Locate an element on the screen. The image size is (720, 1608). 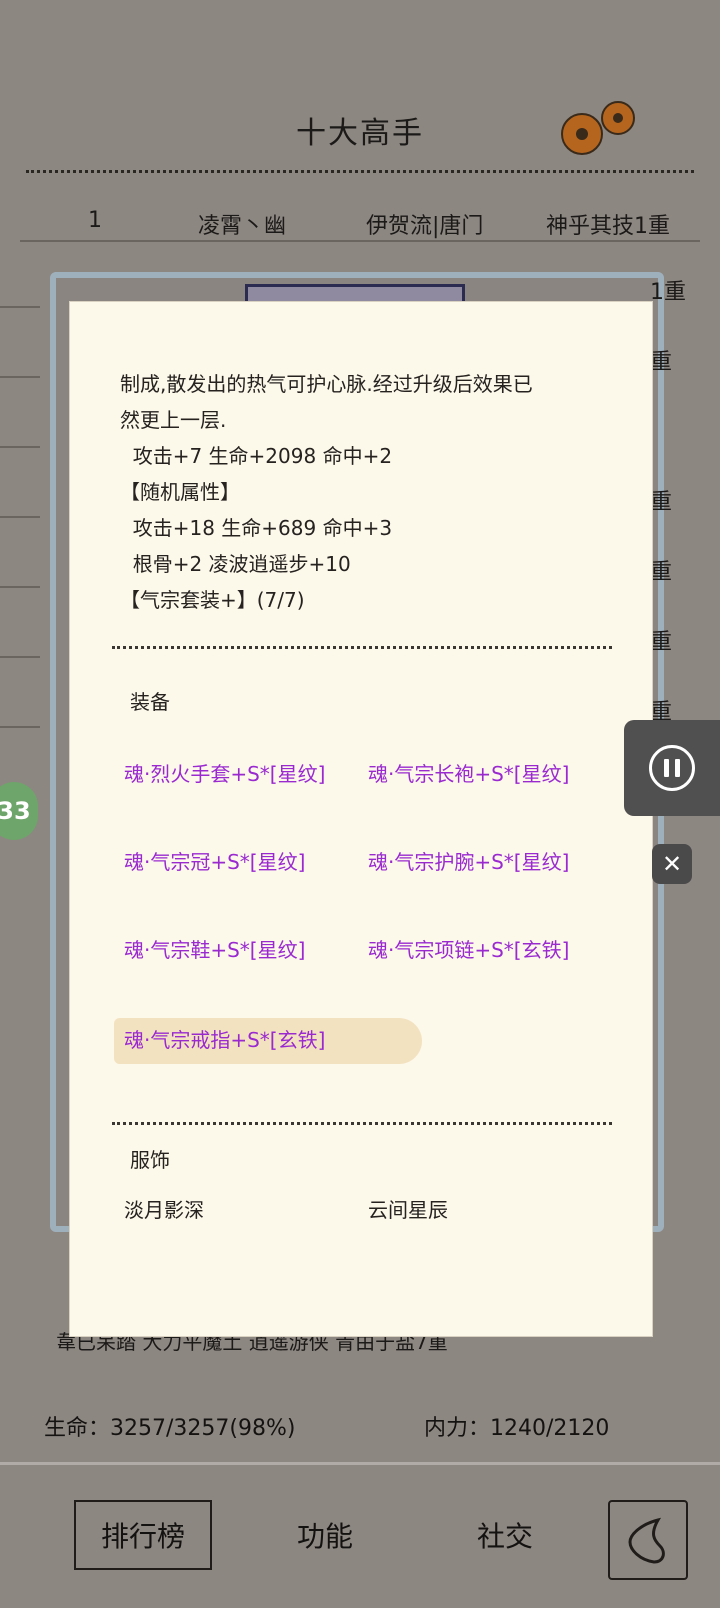
description-line: 制成,散发出的热气可护心脉.经过升级后效果已 is located at coordinates (326, 384).